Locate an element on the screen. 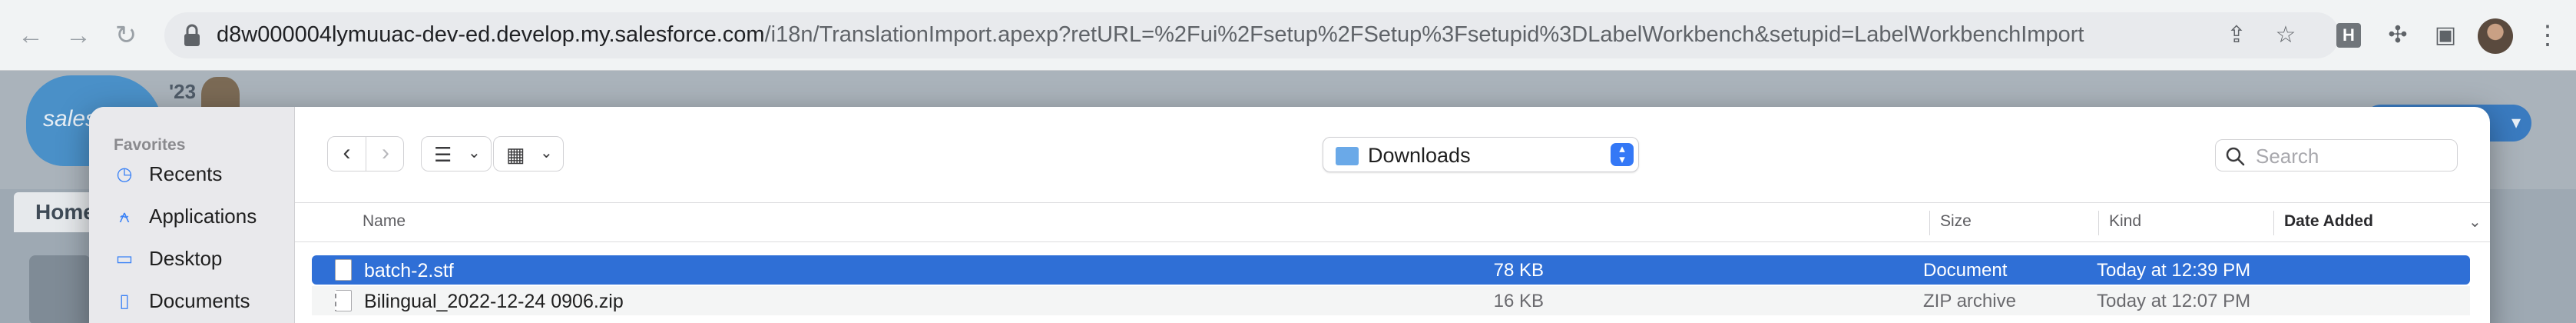 This screenshot has width=2576, height=323. file-name: Bilingual_2022-12-24 0906.zip is located at coordinates (494, 301).